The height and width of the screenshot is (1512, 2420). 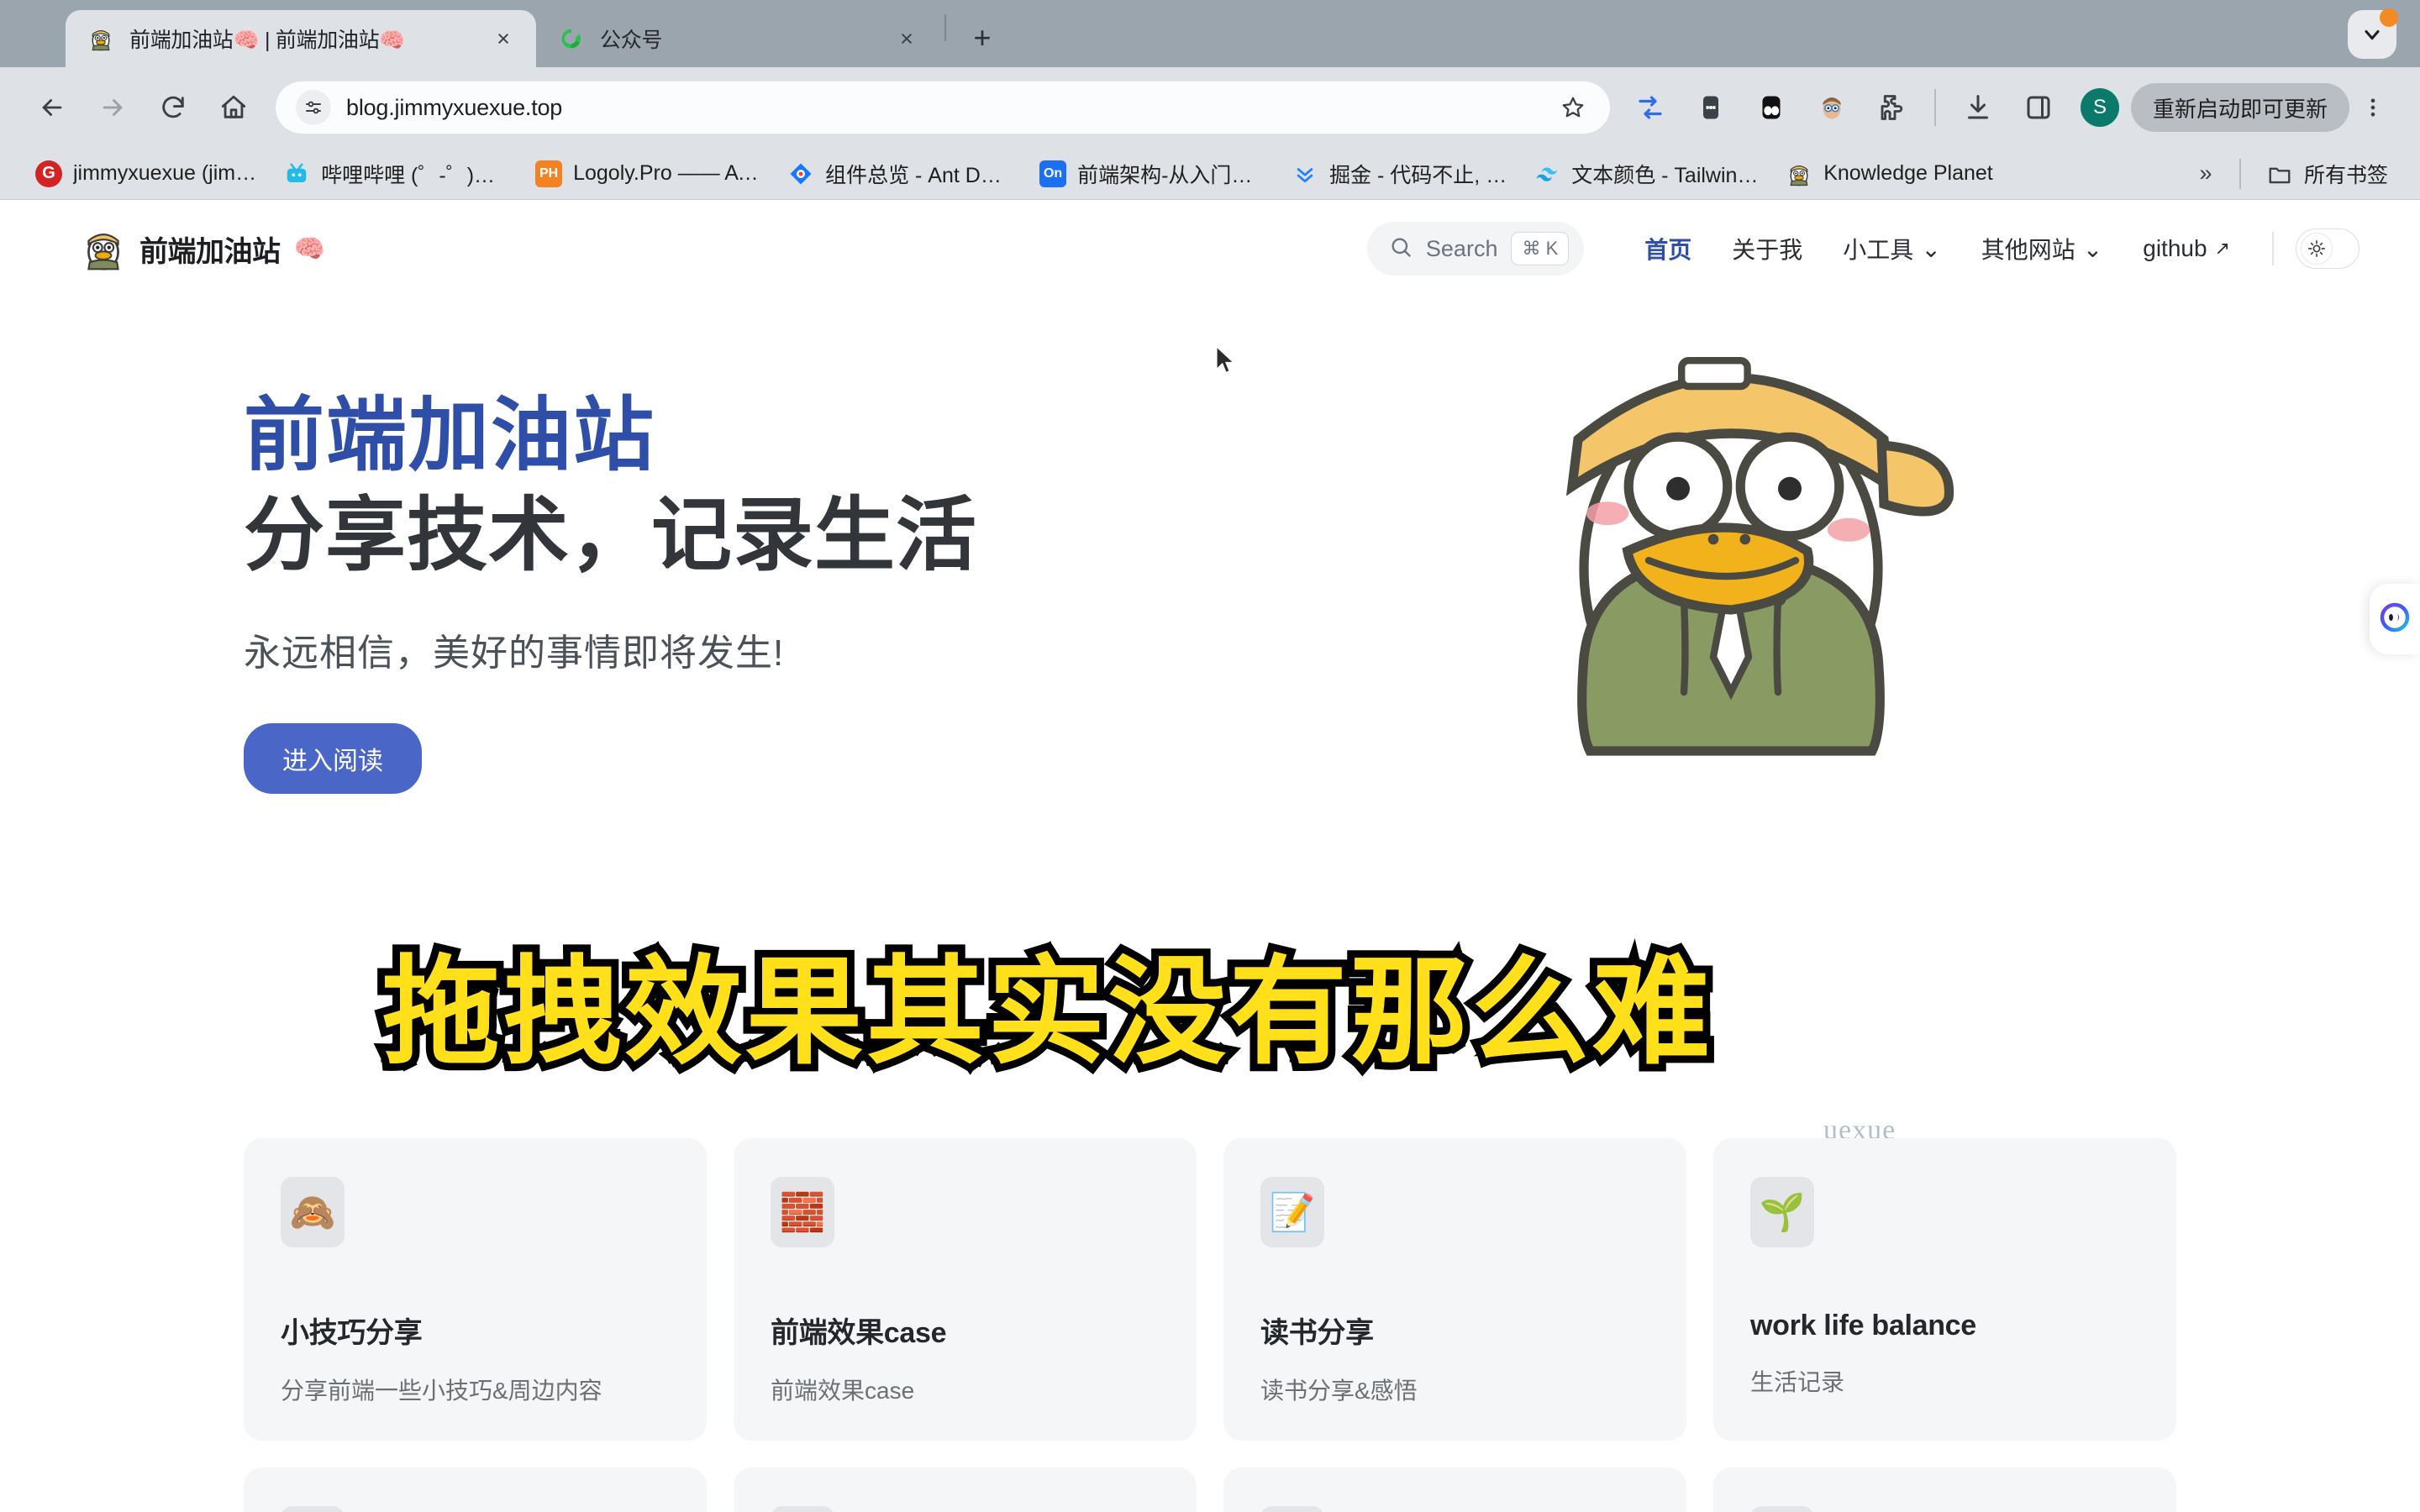 I want to click on card-title: work life balance, so click(x=1863, y=1325).